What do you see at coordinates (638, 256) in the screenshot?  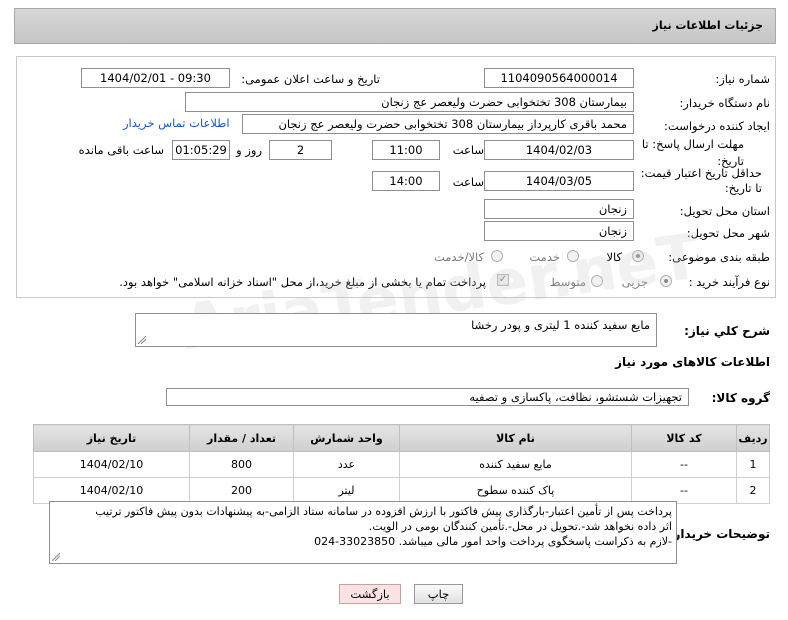 I see `category-radio-goods` at bounding box center [638, 256].